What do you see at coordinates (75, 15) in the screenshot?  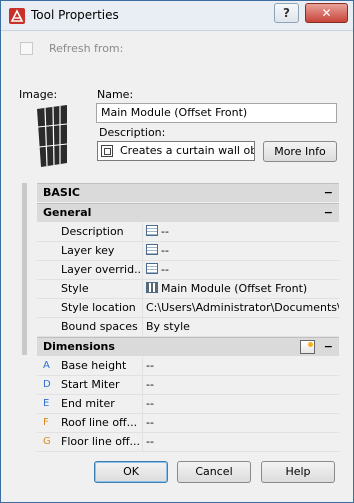 I see `window-title: Tool Properties` at bounding box center [75, 15].